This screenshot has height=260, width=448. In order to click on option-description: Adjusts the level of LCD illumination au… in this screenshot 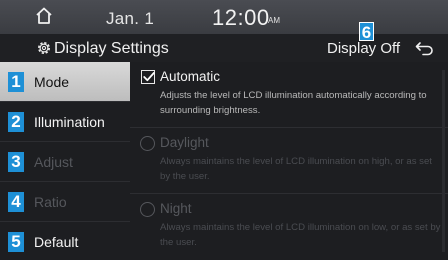, I will do `click(293, 103)`.